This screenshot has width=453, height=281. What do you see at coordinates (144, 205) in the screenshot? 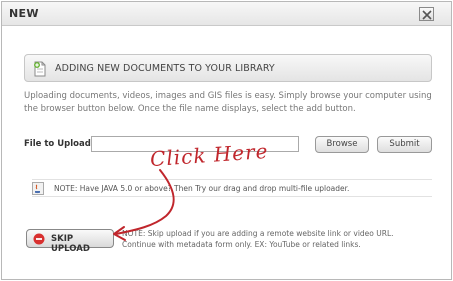
I see `annotation-arrow` at bounding box center [144, 205].